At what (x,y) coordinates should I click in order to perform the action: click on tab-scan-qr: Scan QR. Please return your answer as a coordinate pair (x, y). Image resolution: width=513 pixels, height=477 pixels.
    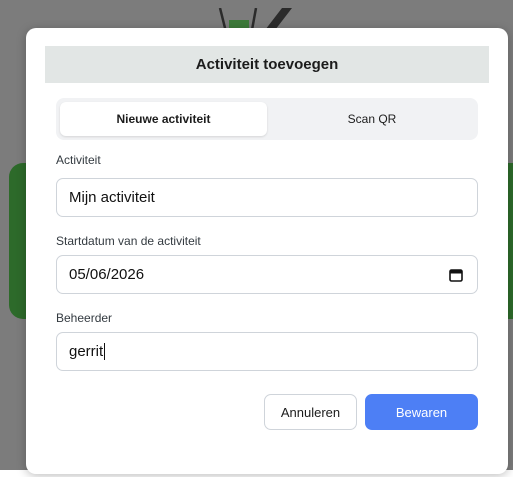
    Looking at the image, I should click on (372, 119).